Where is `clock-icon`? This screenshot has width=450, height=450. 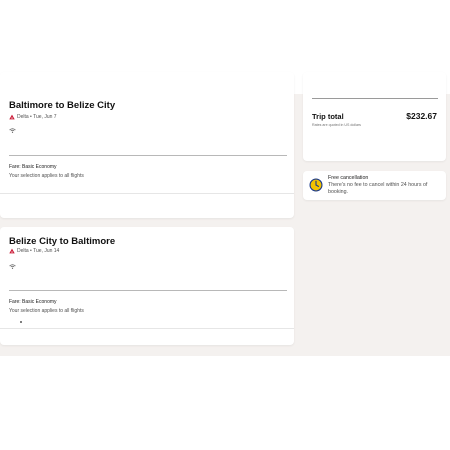 clock-icon is located at coordinates (316, 185).